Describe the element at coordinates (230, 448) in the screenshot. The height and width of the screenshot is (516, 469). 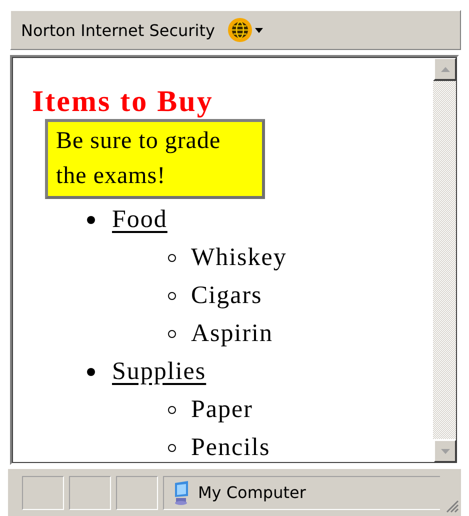
I see `list-item: Pencils` at that location.